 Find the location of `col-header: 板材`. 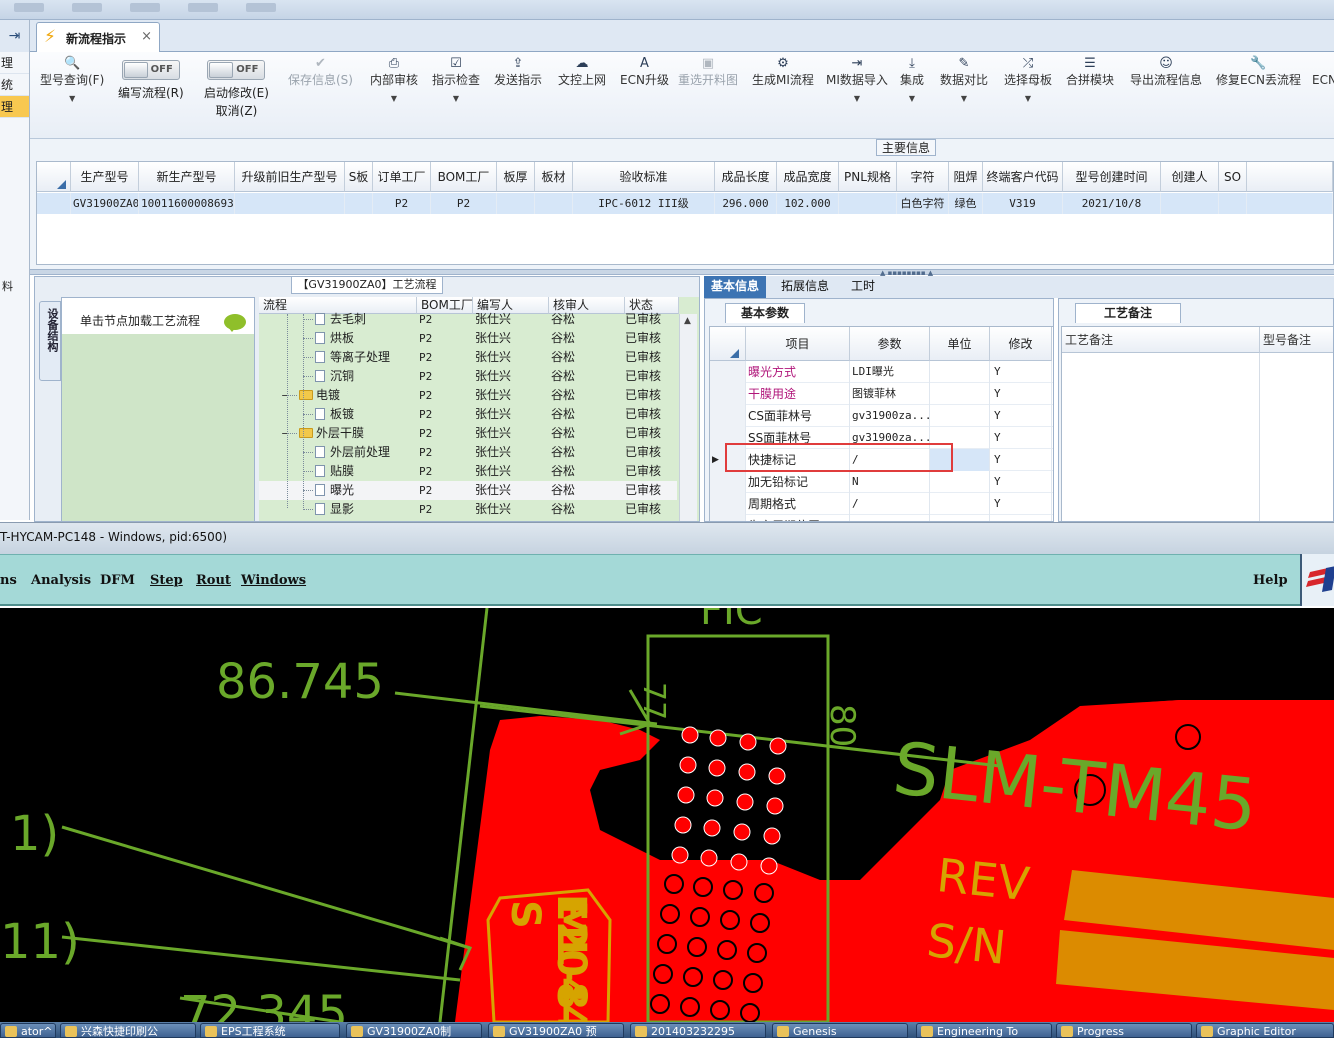

col-header: 板材 is located at coordinates (554, 177).